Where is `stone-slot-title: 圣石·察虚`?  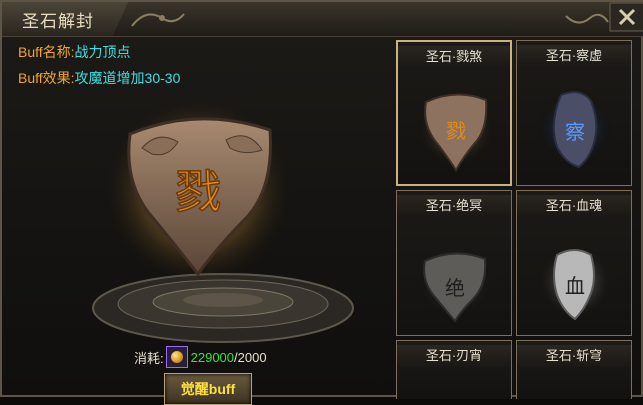
stone-slot-title: 圣石·察虚 is located at coordinates (574, 56).